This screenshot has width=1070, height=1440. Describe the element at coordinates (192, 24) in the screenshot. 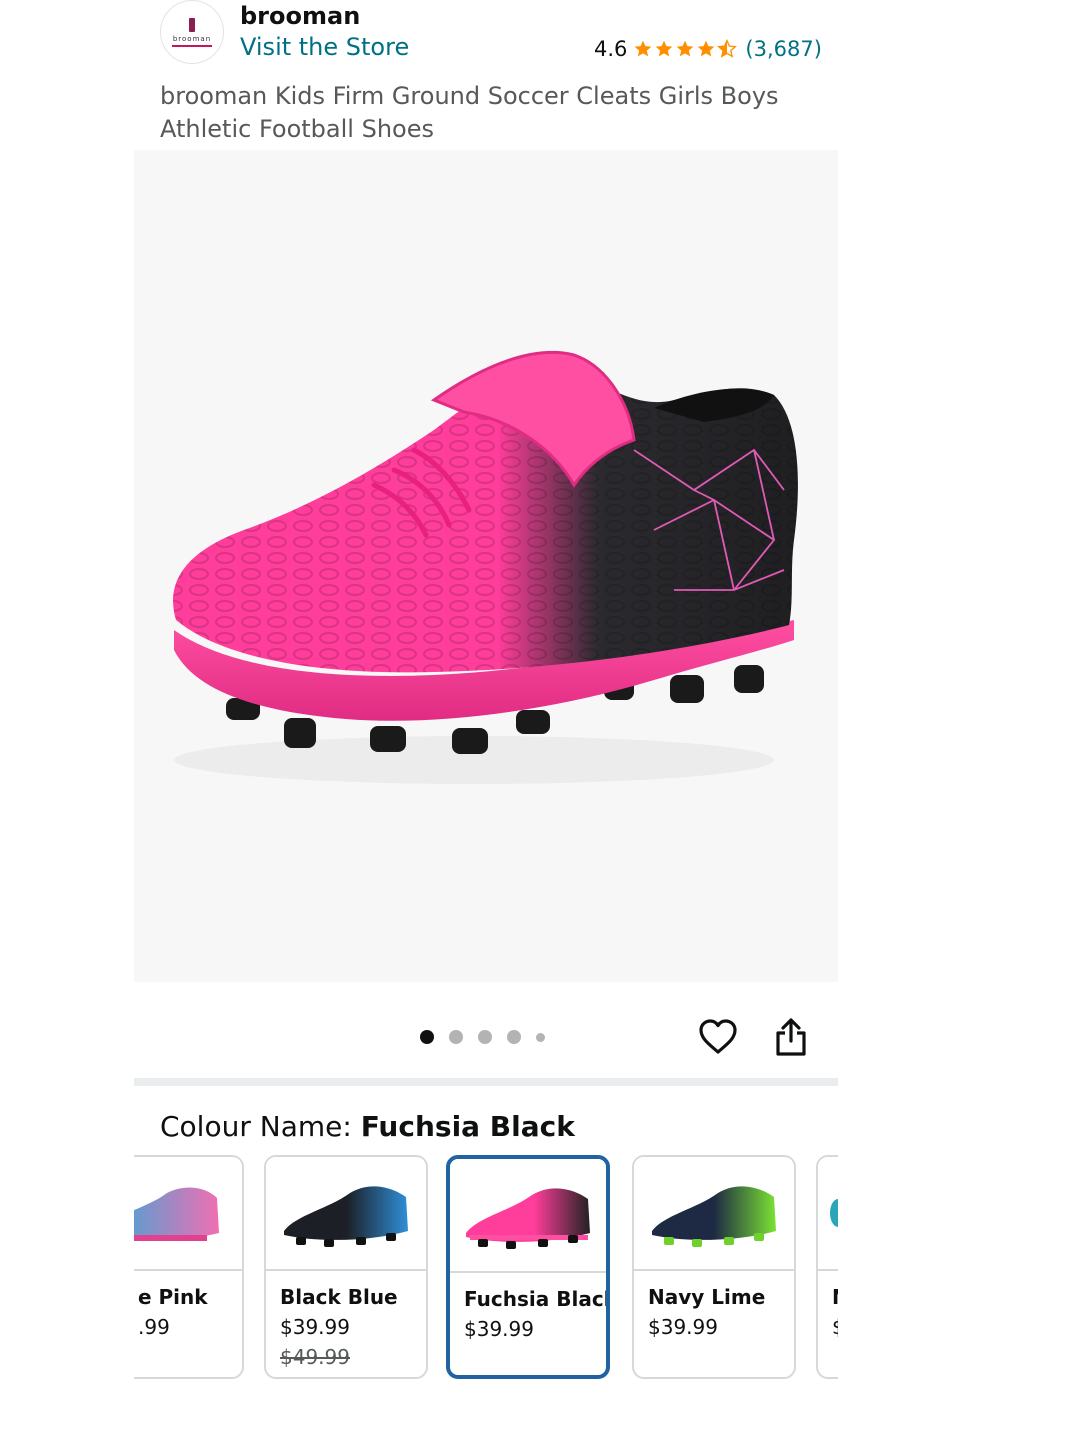

I see `logo-mark-icon` at that location.